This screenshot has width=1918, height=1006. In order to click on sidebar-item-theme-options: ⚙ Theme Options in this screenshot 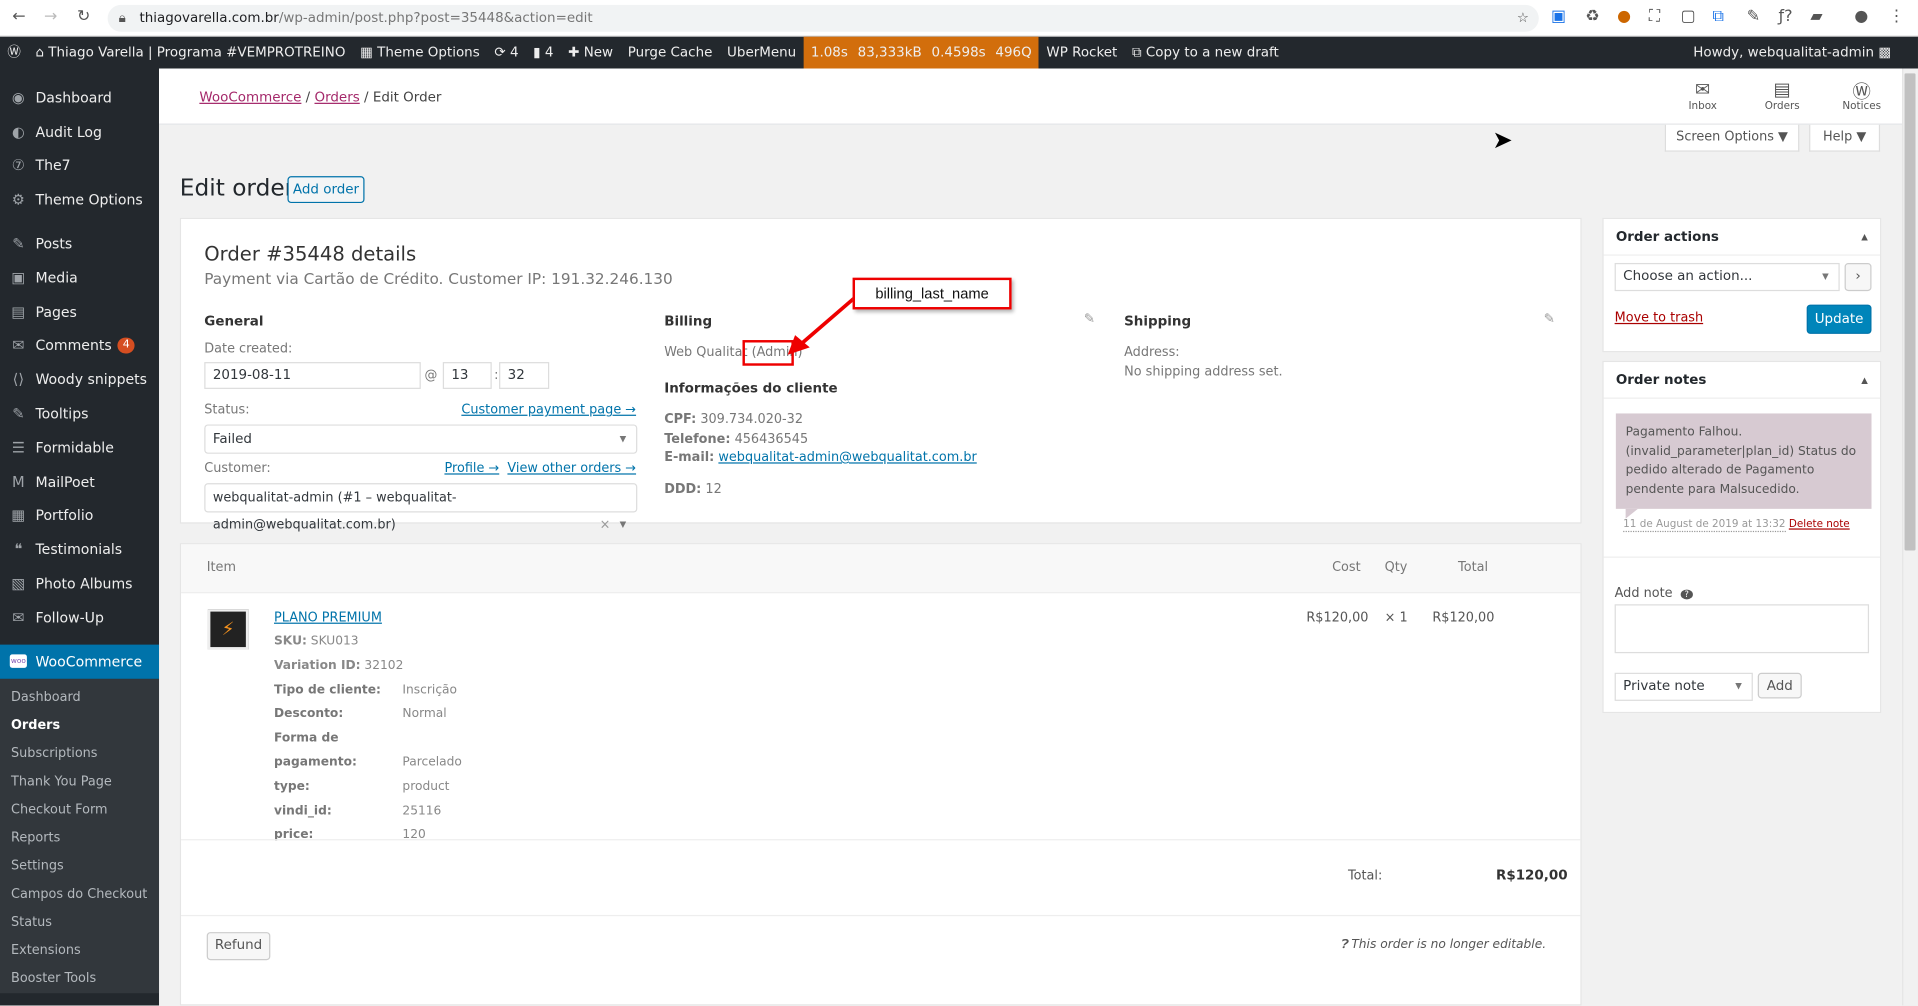, I will do `click(79, 200)`.